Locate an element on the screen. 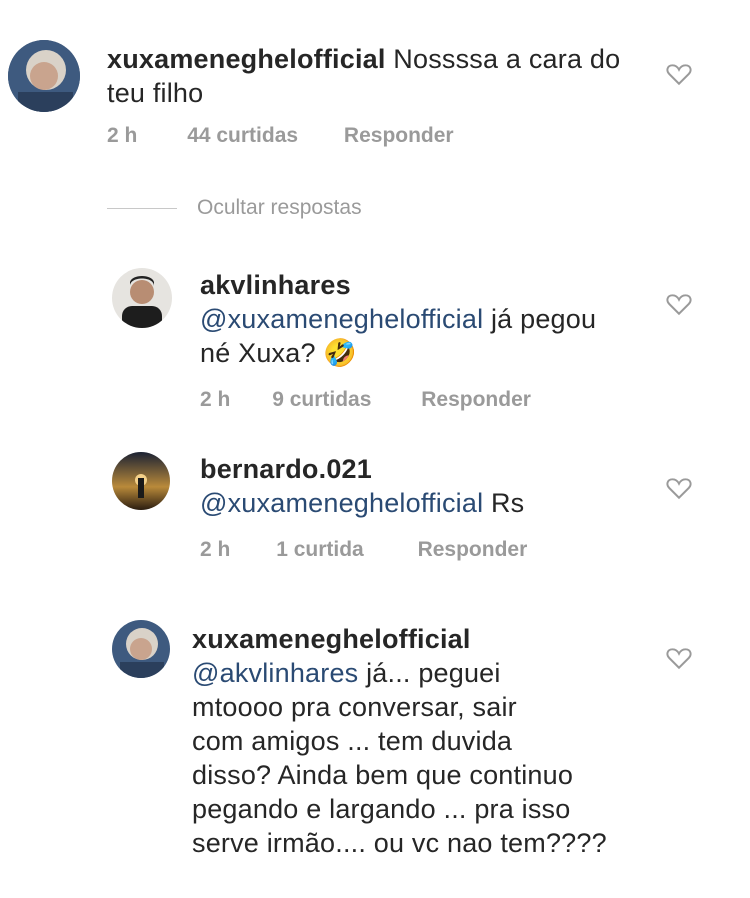 This screenshot has height=898, width=750. comment-body: teu filho is located at coordinates (155, 93).